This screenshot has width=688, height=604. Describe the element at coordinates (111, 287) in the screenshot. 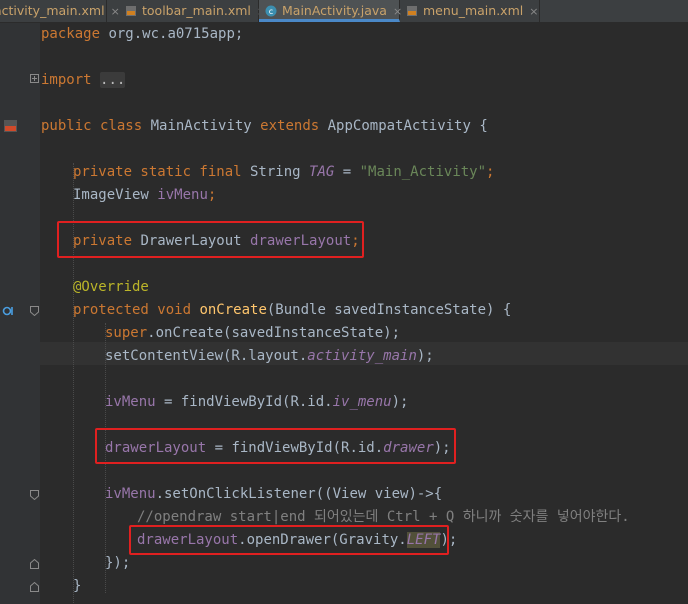

I see `code-line-override: @Override` at that location.